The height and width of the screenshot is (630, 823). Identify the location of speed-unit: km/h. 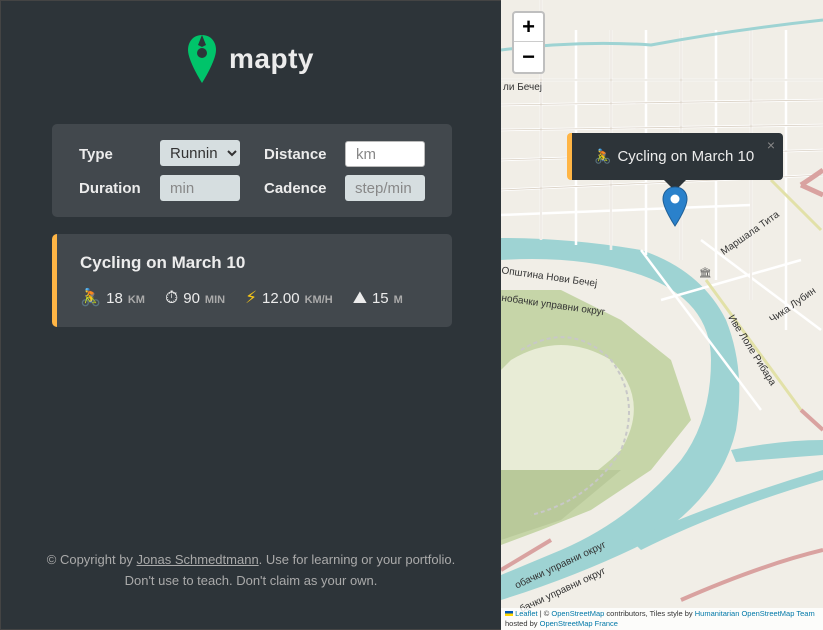
(318, 300).